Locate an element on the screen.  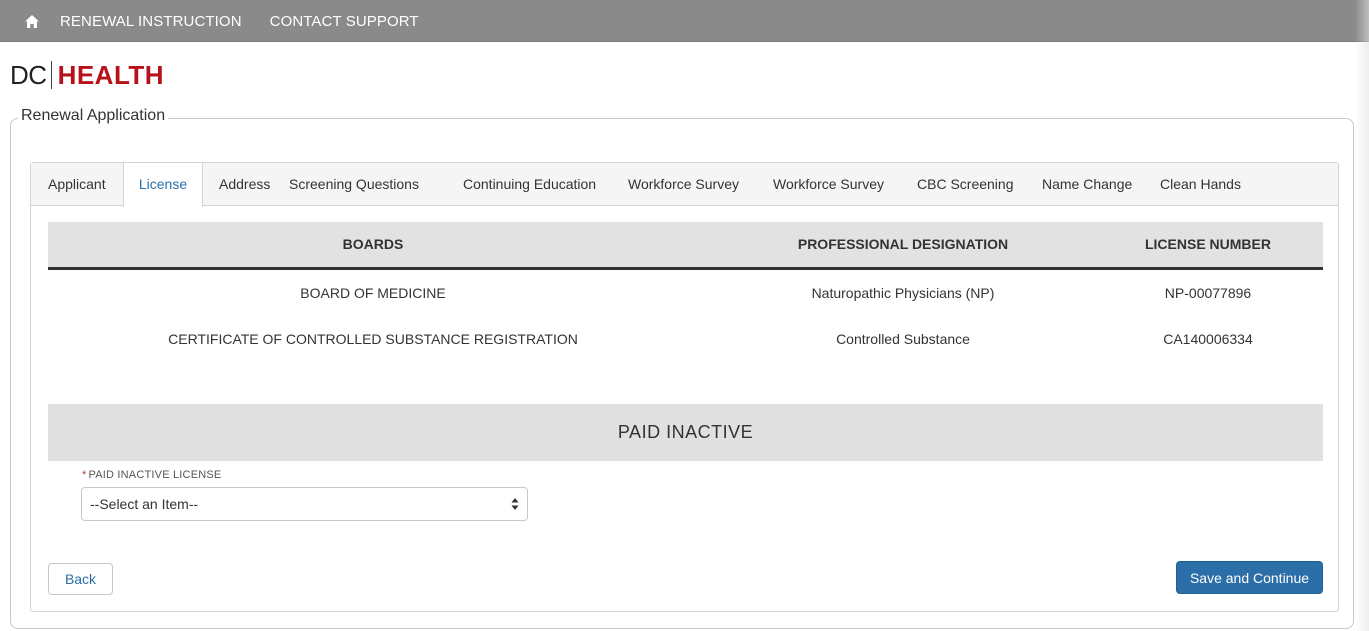
nav-link-contact-support: CONTACT SUPPORT is located at coordinates (344, 21).